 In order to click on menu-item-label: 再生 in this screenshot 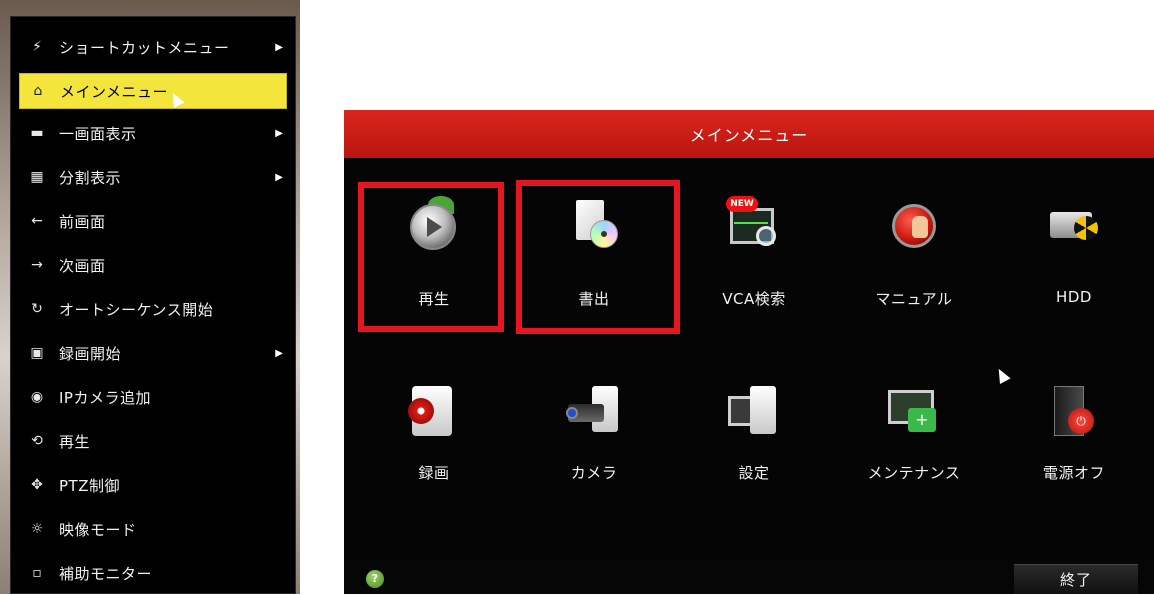, I will do `click(75, 441)`.